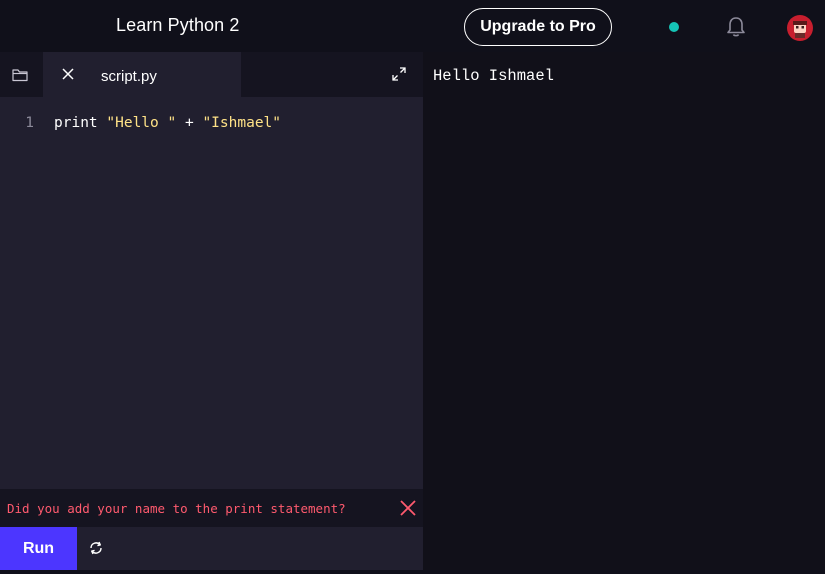 The width and height of the screenshot is (825, 574). What do you see at coordinates (736, 27) in the screenshot?
I see `bell-icon` at bounding box center [736, 27].